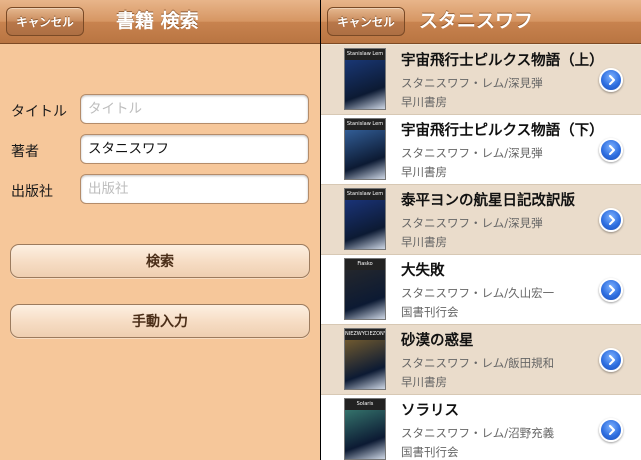 This screenshot has width=641, height=460. What do you see at coordinates (478, 363) in the screenshot?
I see `book-author: スタニスワフ・レム/飯田規和` at bounding box center [478, 363].